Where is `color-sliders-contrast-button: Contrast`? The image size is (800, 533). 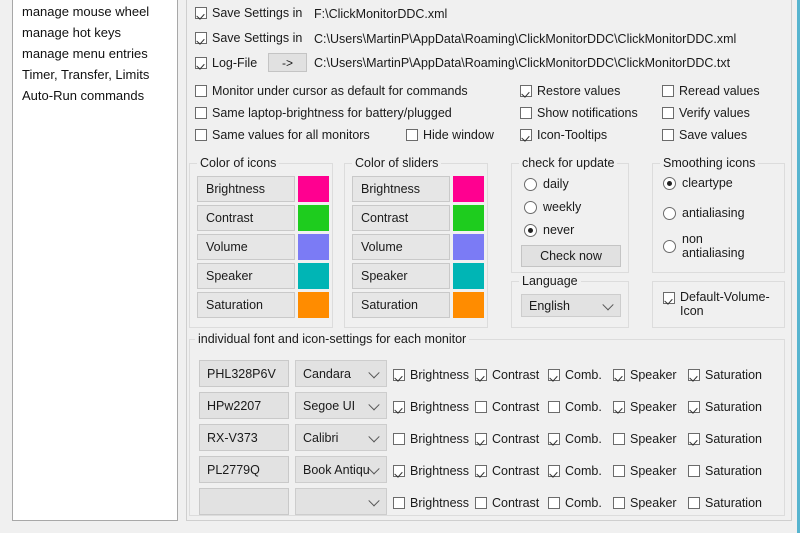
color-sliders-contrast-button: Contrast is located at coordinates (401, 218).